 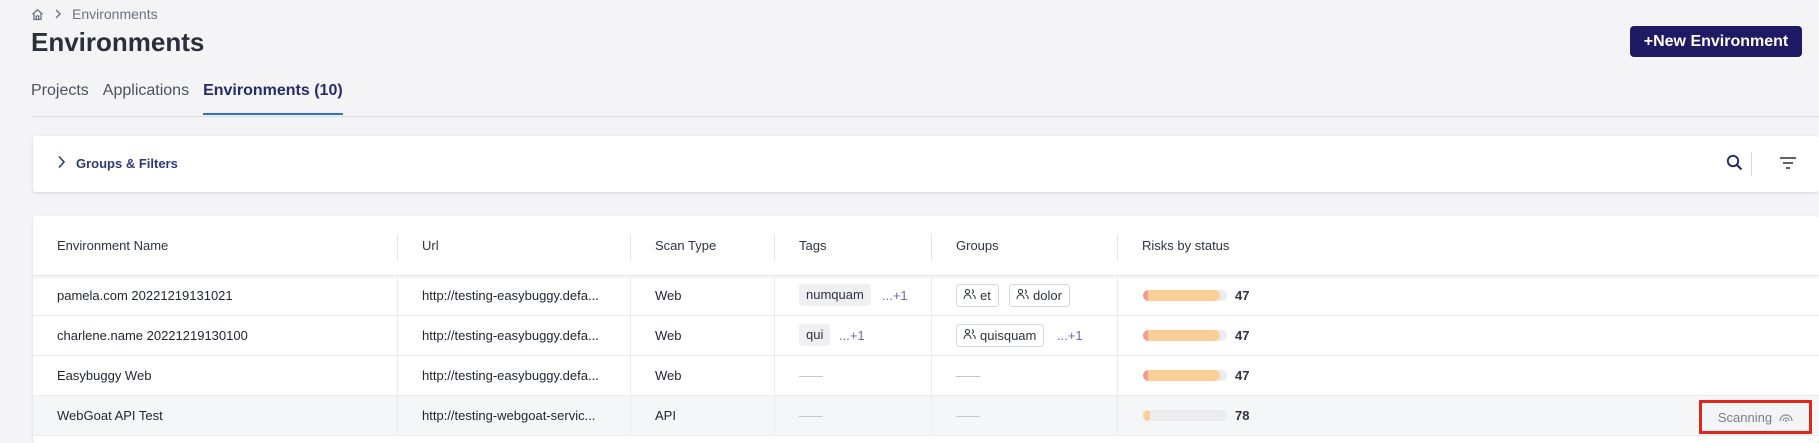 I want to click on environment-name: charlene.name 20221219130100, so click(x=152, y=335).